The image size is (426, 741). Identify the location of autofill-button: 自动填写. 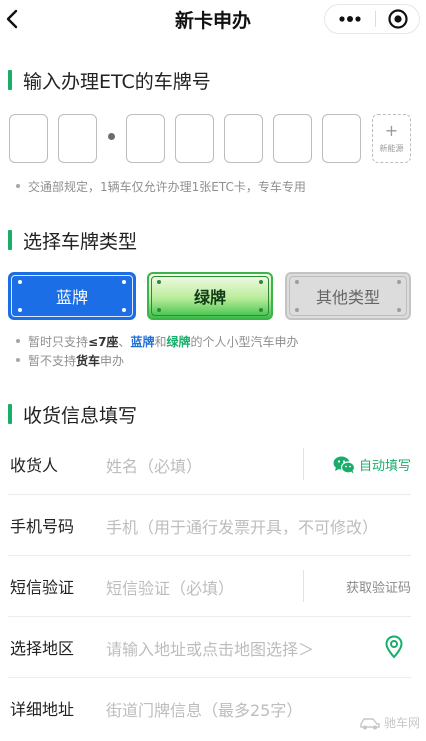
(372, 464).